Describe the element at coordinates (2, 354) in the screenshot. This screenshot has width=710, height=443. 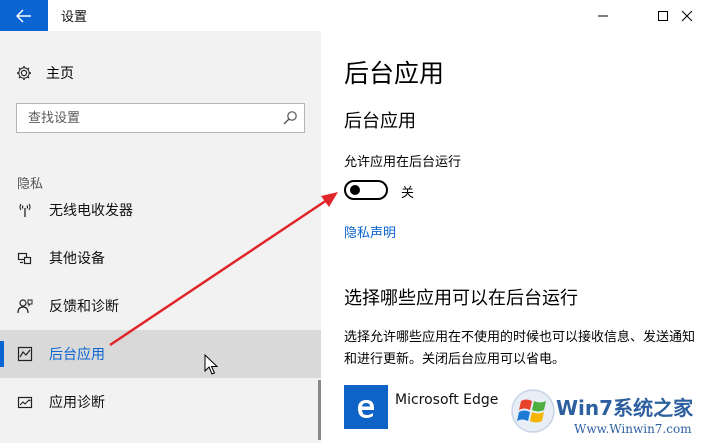
I see `active-indicator` at that location.